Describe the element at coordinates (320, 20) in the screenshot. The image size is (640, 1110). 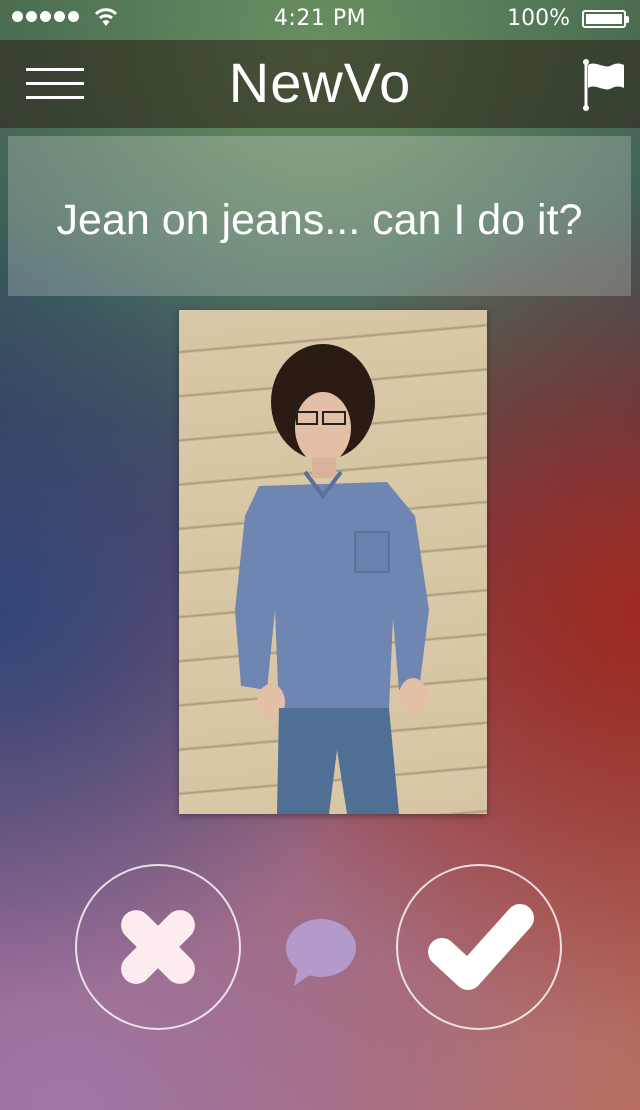
I see `status-bar: 4:21 PM 100%` at that location.